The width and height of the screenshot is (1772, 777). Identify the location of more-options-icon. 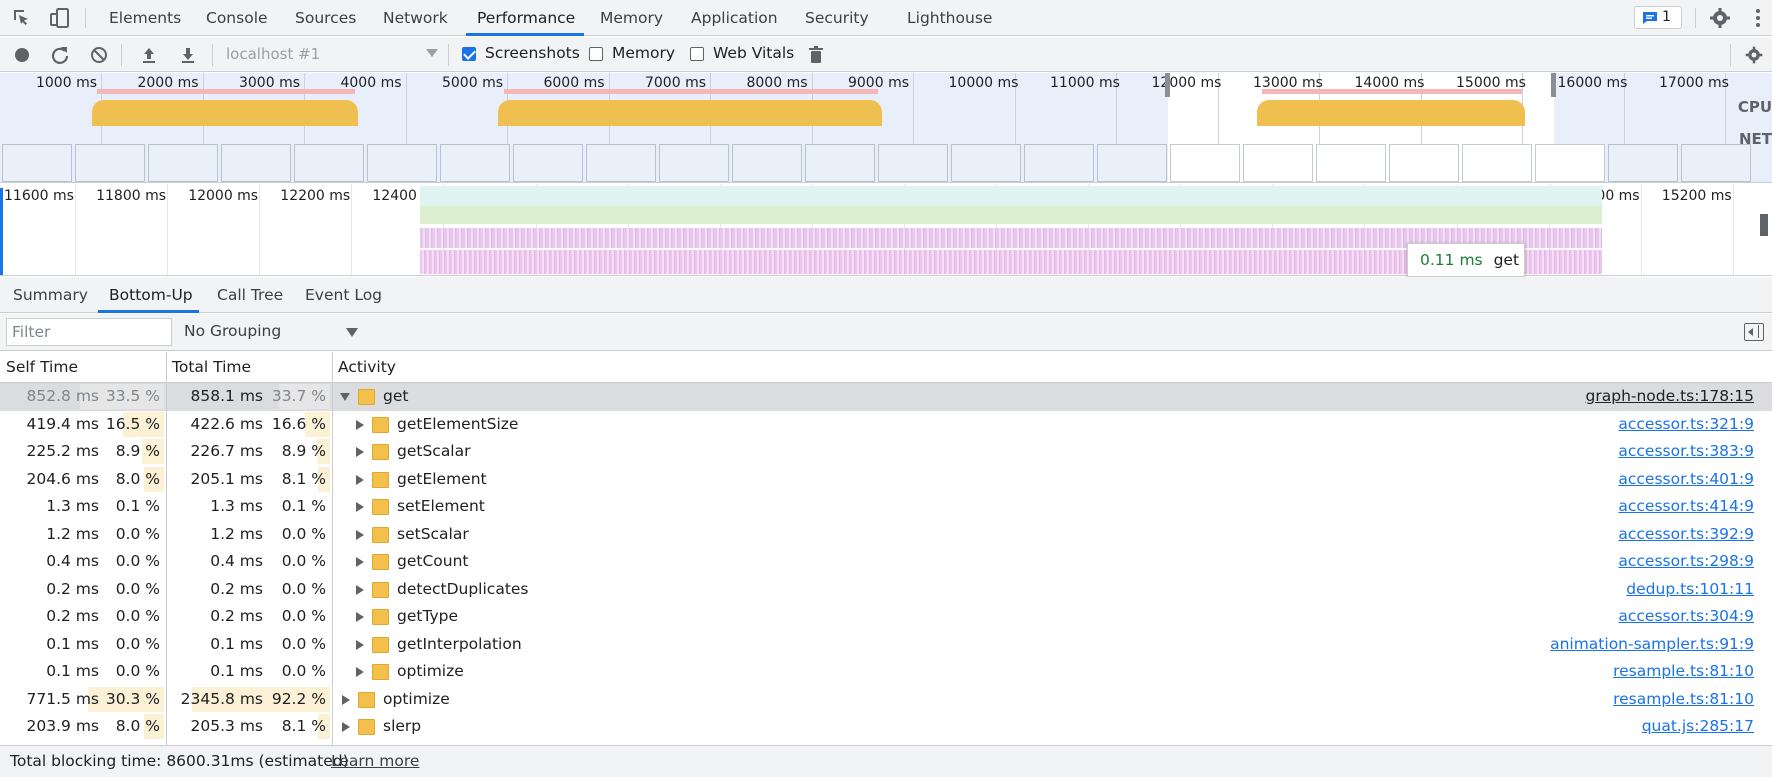
(1758, 18).